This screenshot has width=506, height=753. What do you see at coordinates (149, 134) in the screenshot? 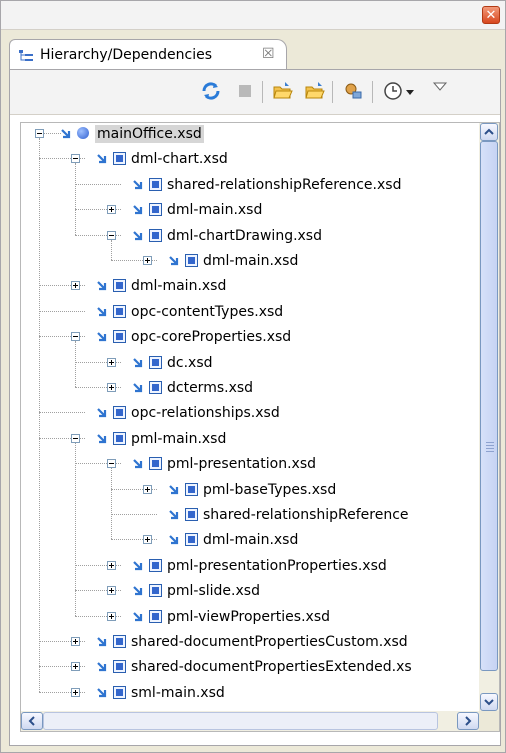
I see `tree-item-label: mainOffice.xsd` at bounding box center [149, 134].